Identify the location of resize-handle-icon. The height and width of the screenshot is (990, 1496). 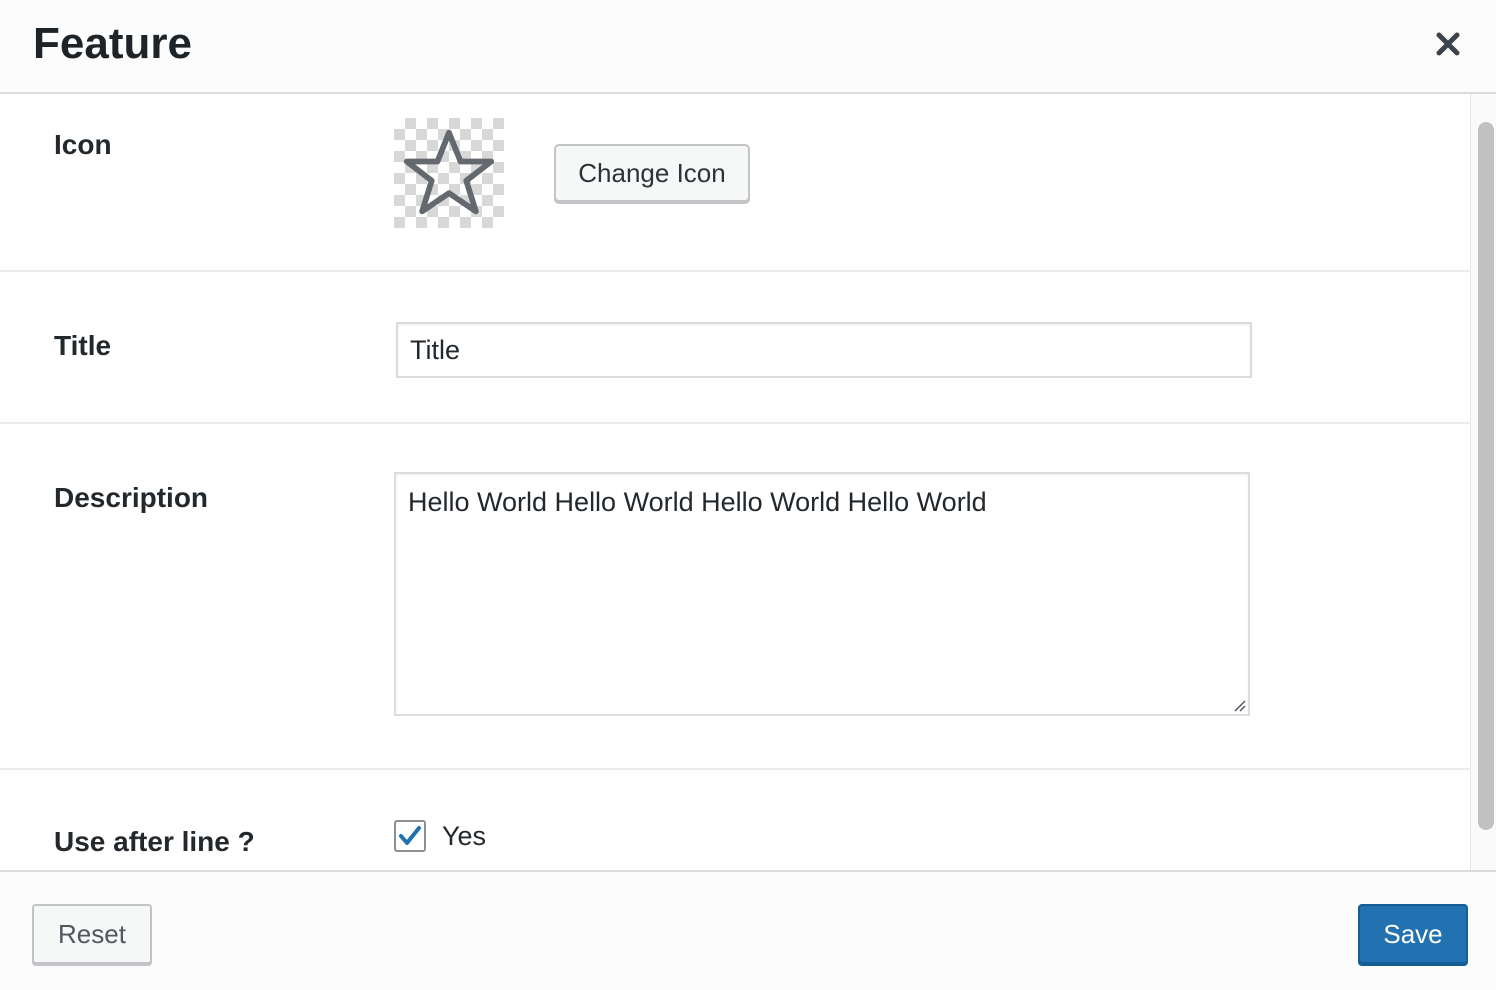
(1238, 704).